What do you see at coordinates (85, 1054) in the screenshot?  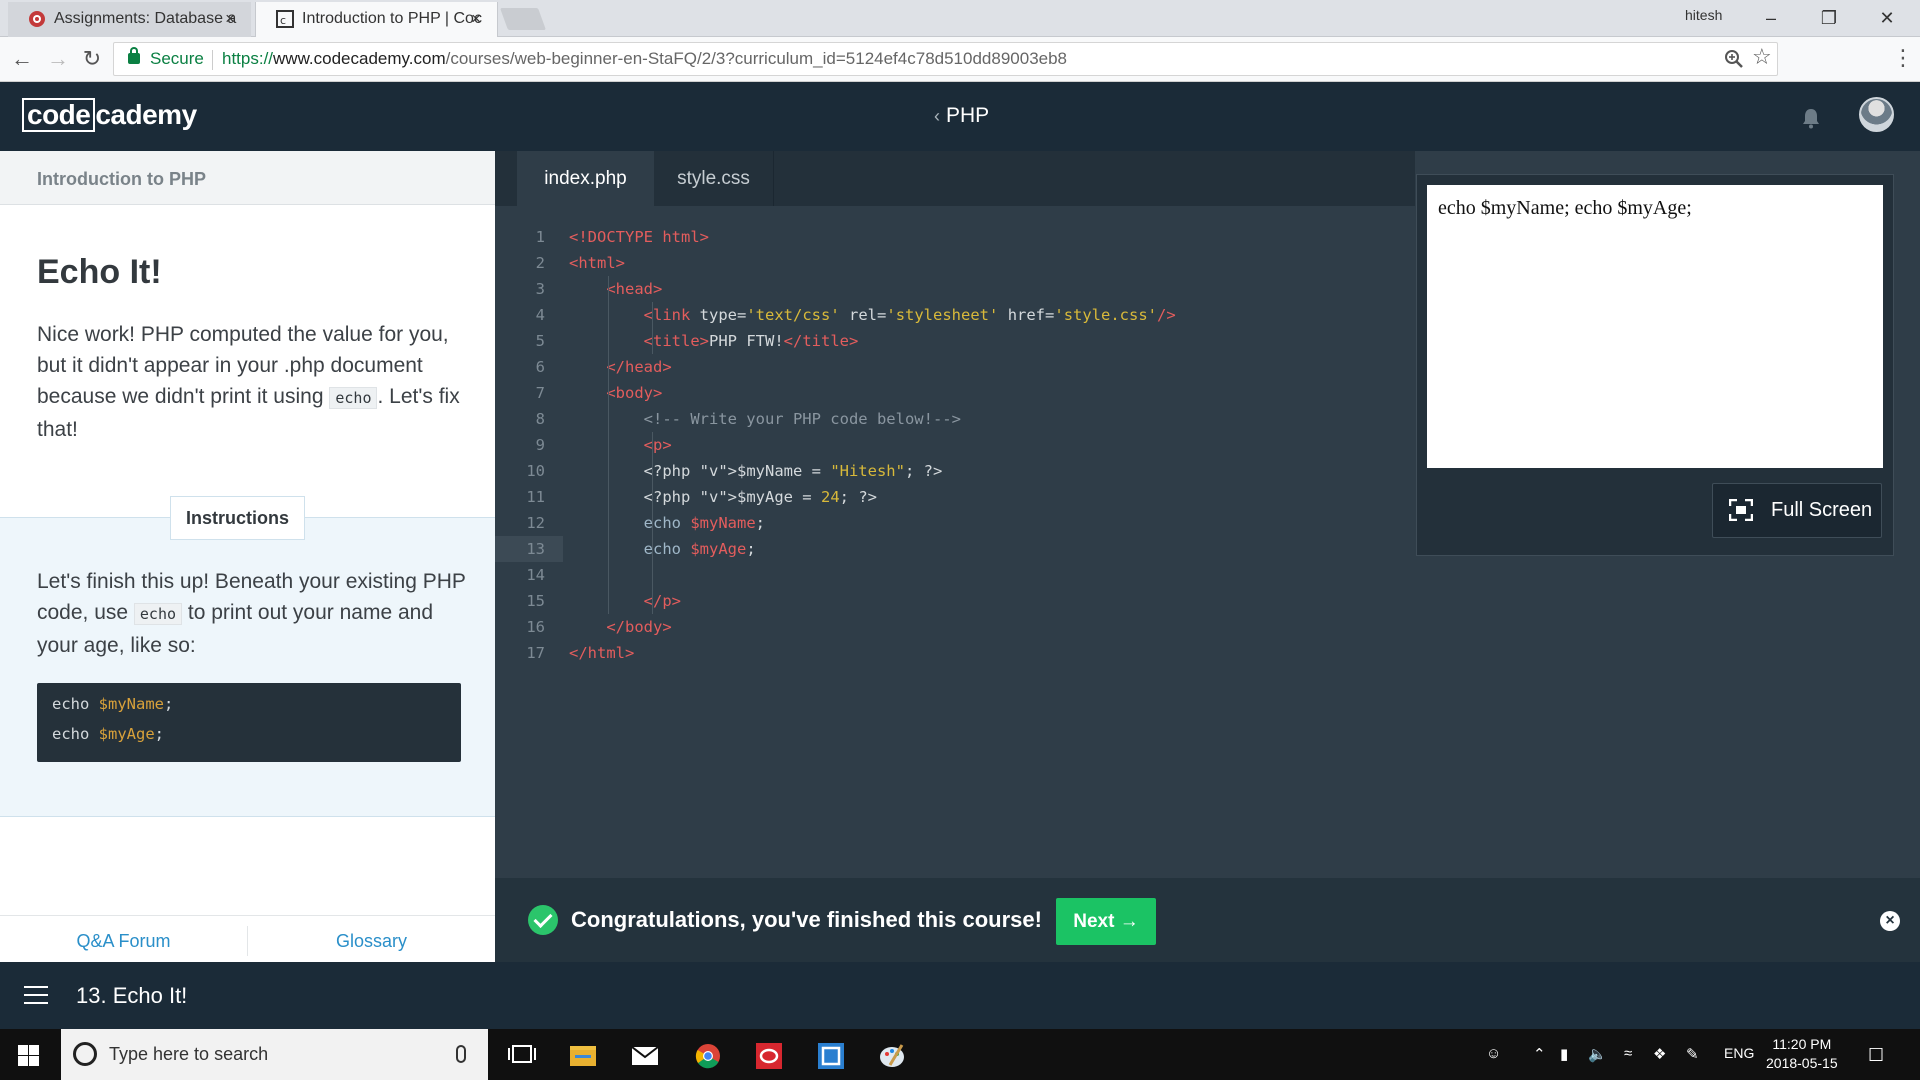 I see `cortana-icon` at bounding box center [85, 1054].